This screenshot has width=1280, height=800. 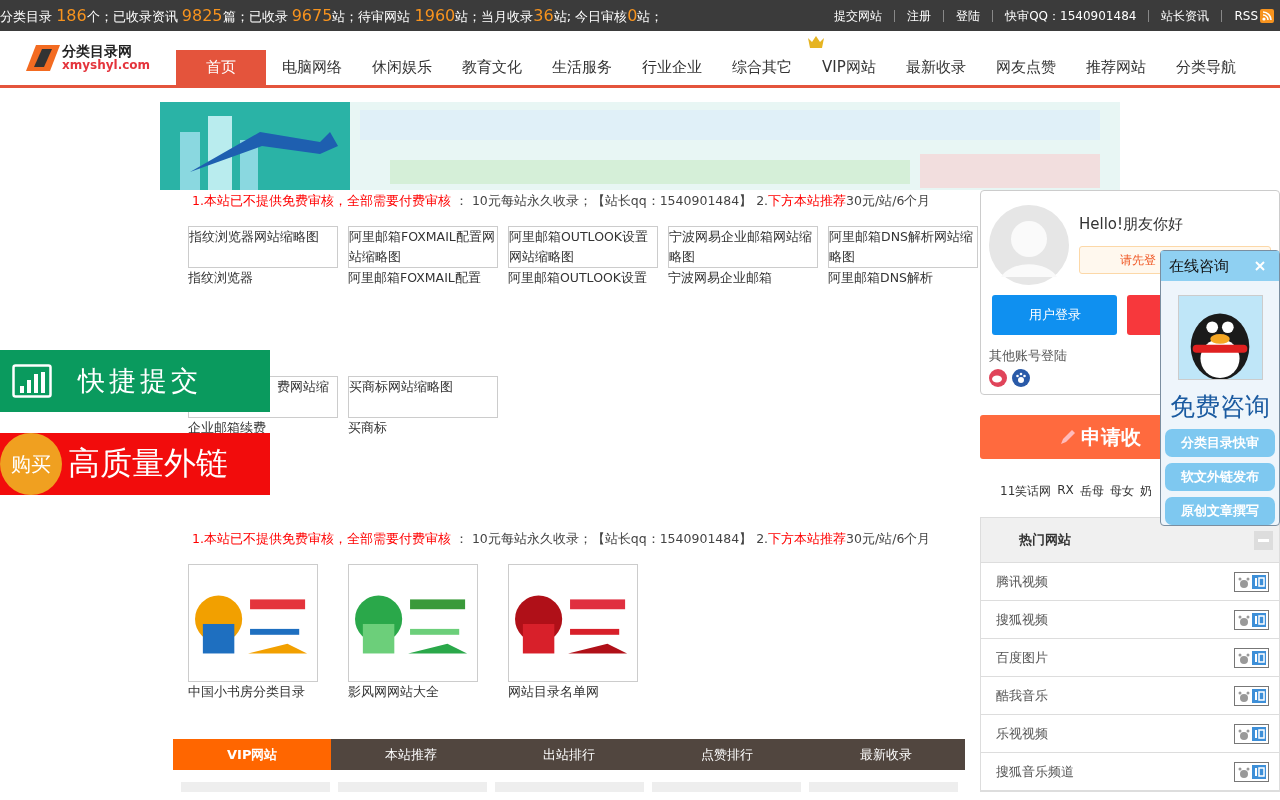 I want to click on site-stats: 分类目录 186个；已收录资讯 9825篇；已收录 9675站；待审网站 1960站；当月收录36站; 今日审核0站；, so click(x=332, y=15).